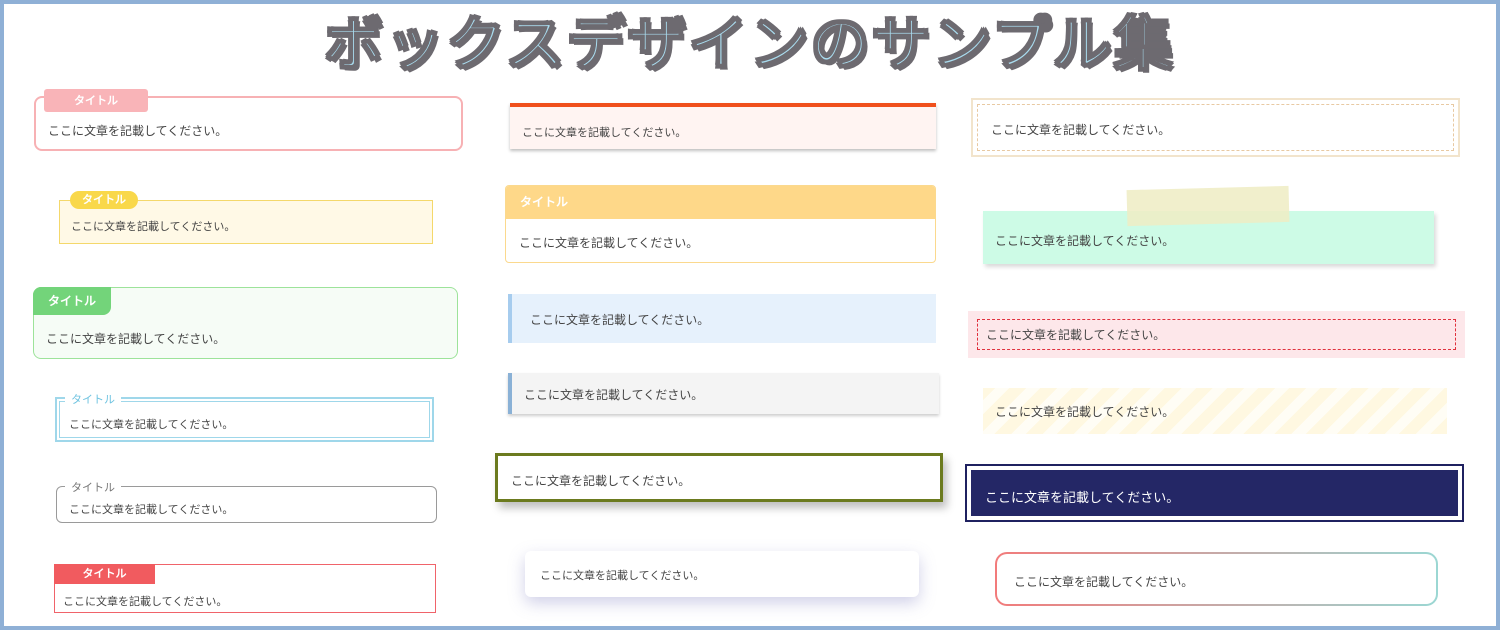 This screenshot has height=630, width=1500. I want to click on box-blue-double-border: タイトル ここに文章を記載してください。, so click(244, 416).